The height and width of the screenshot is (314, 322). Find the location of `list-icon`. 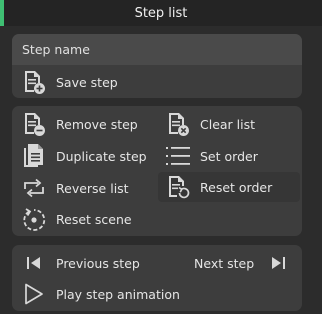

list-icon is located at coordinates (178, 156).